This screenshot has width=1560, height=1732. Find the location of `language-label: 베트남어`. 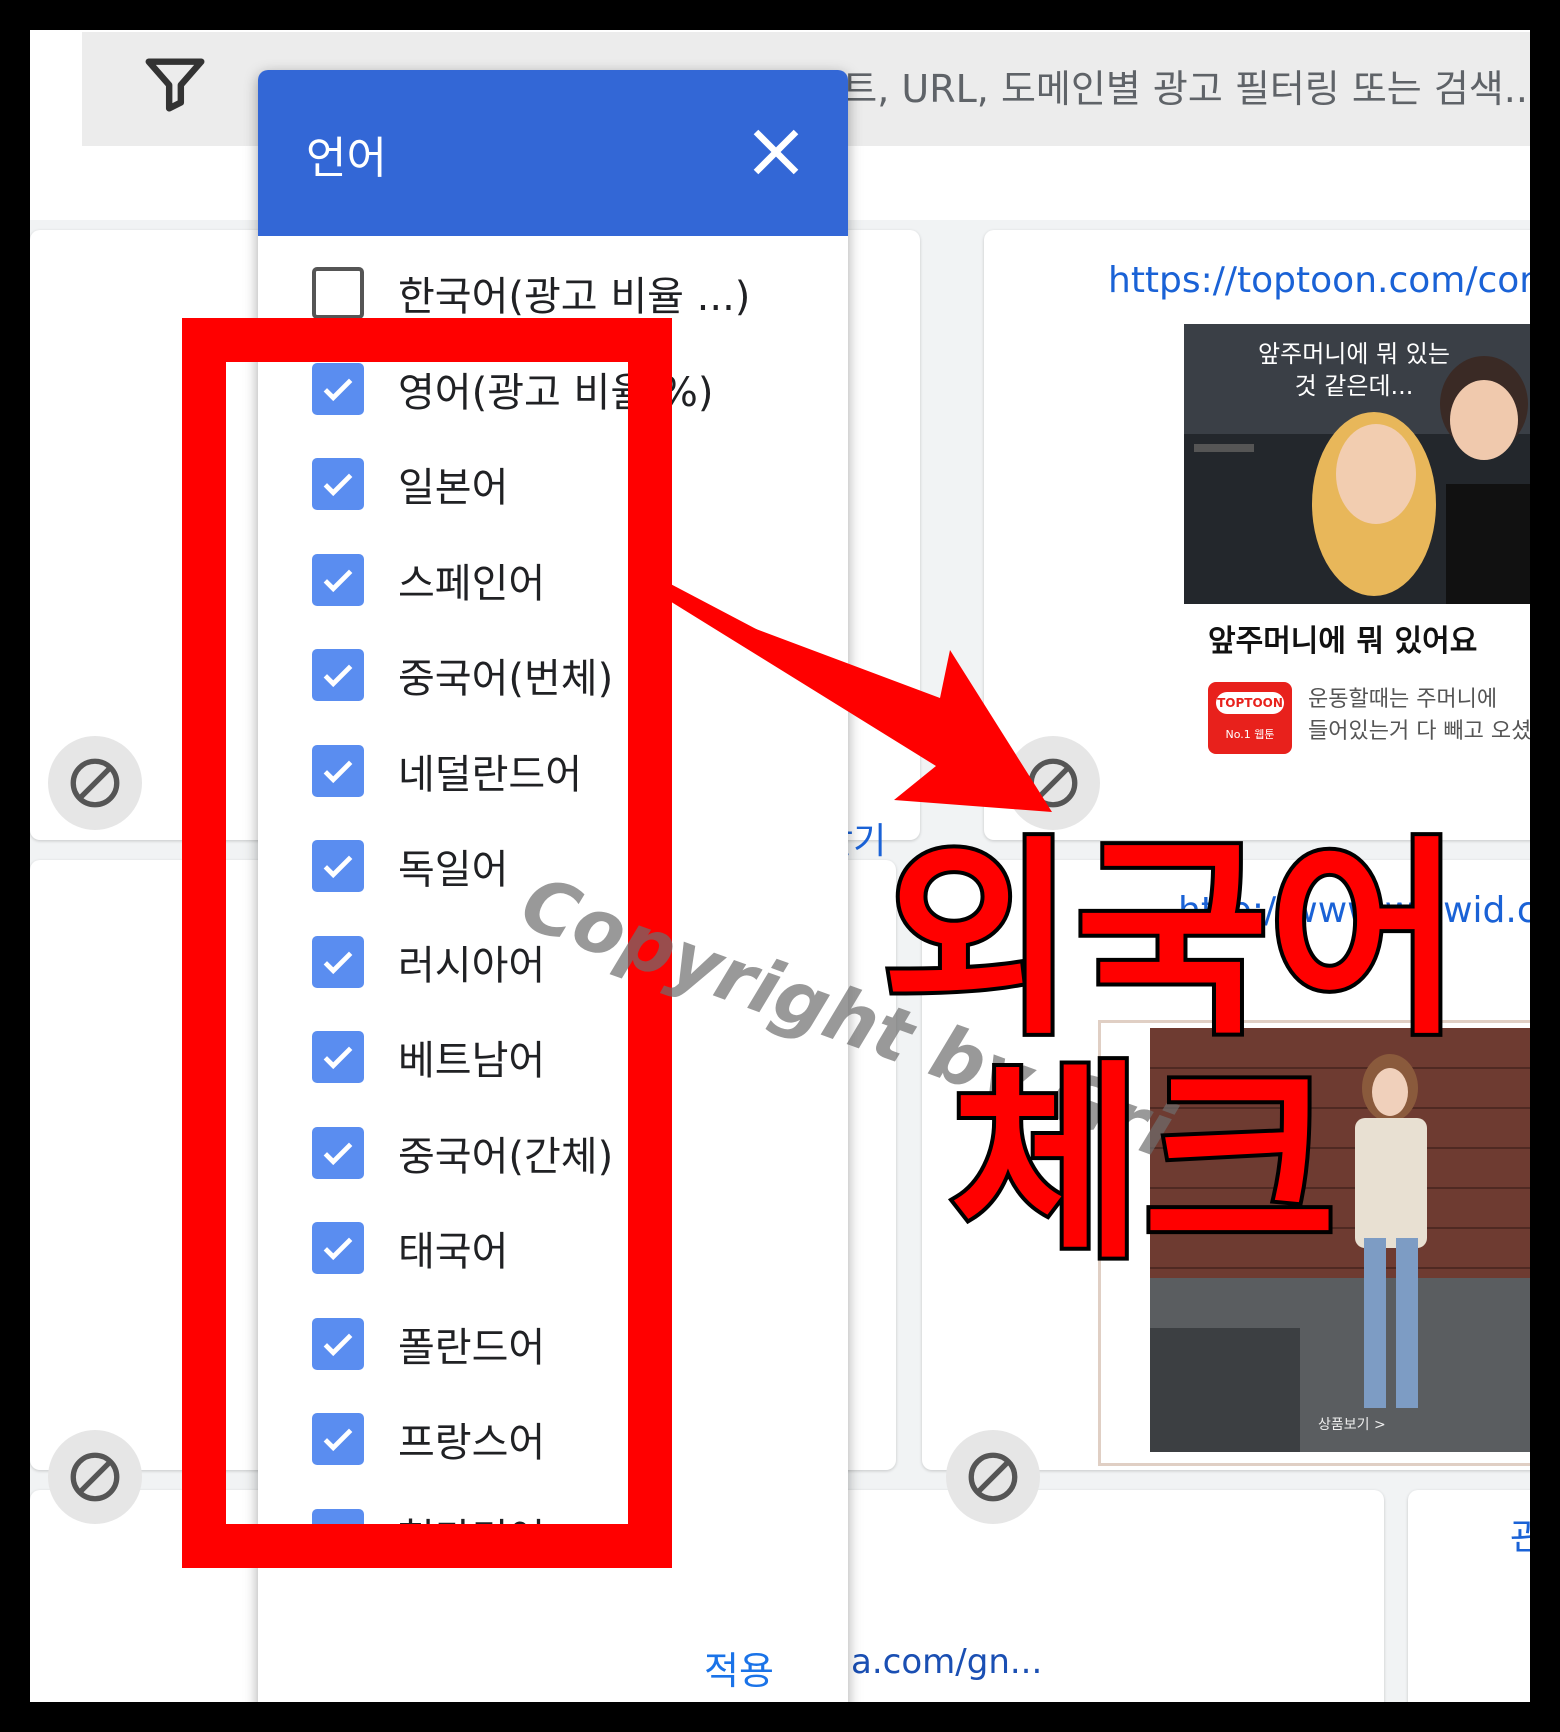

language-label: 베트남어 is located at coordinates (472, 1061).